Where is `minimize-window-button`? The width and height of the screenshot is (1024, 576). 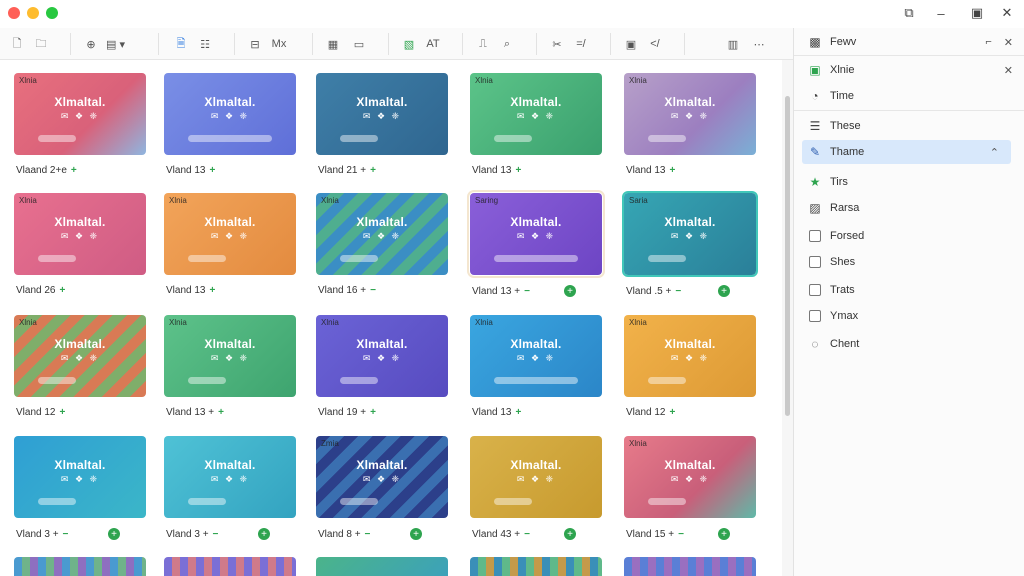 minimize-window-button is located at coordinates (33, 13).